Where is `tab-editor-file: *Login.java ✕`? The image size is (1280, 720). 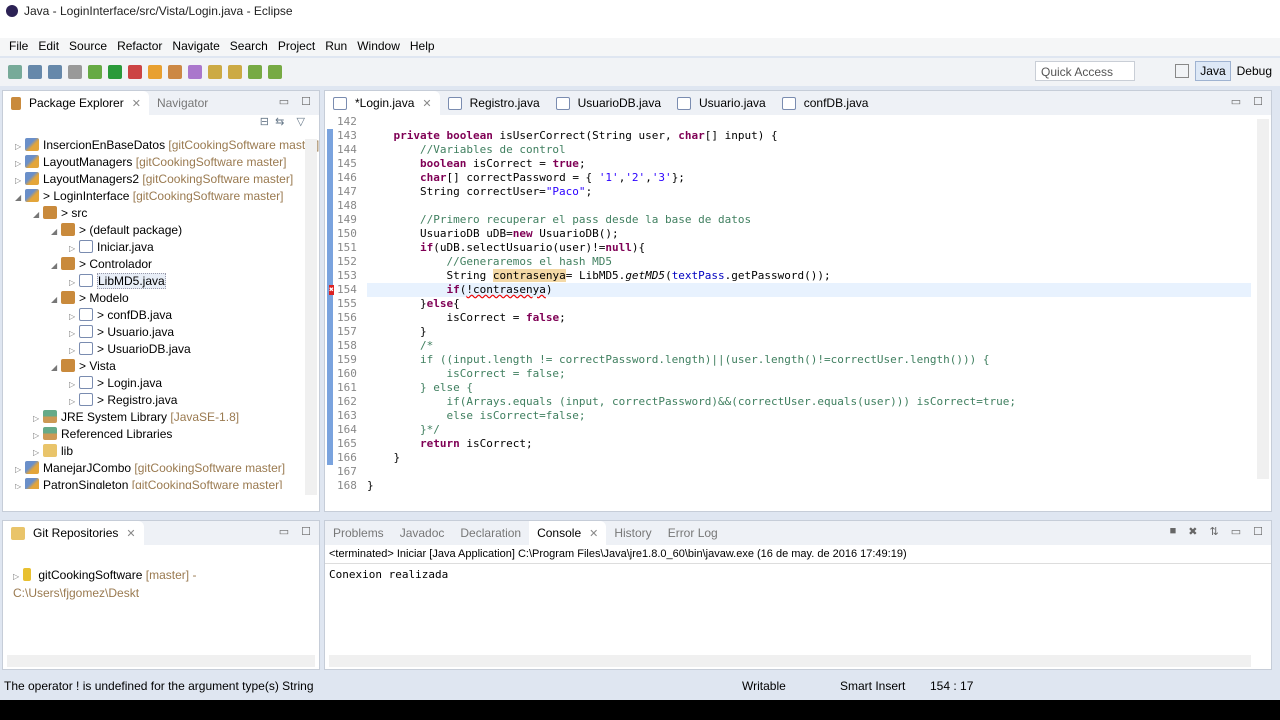 tab-editor-file: *Login.java ✕ is located at coordinates (382, 103).